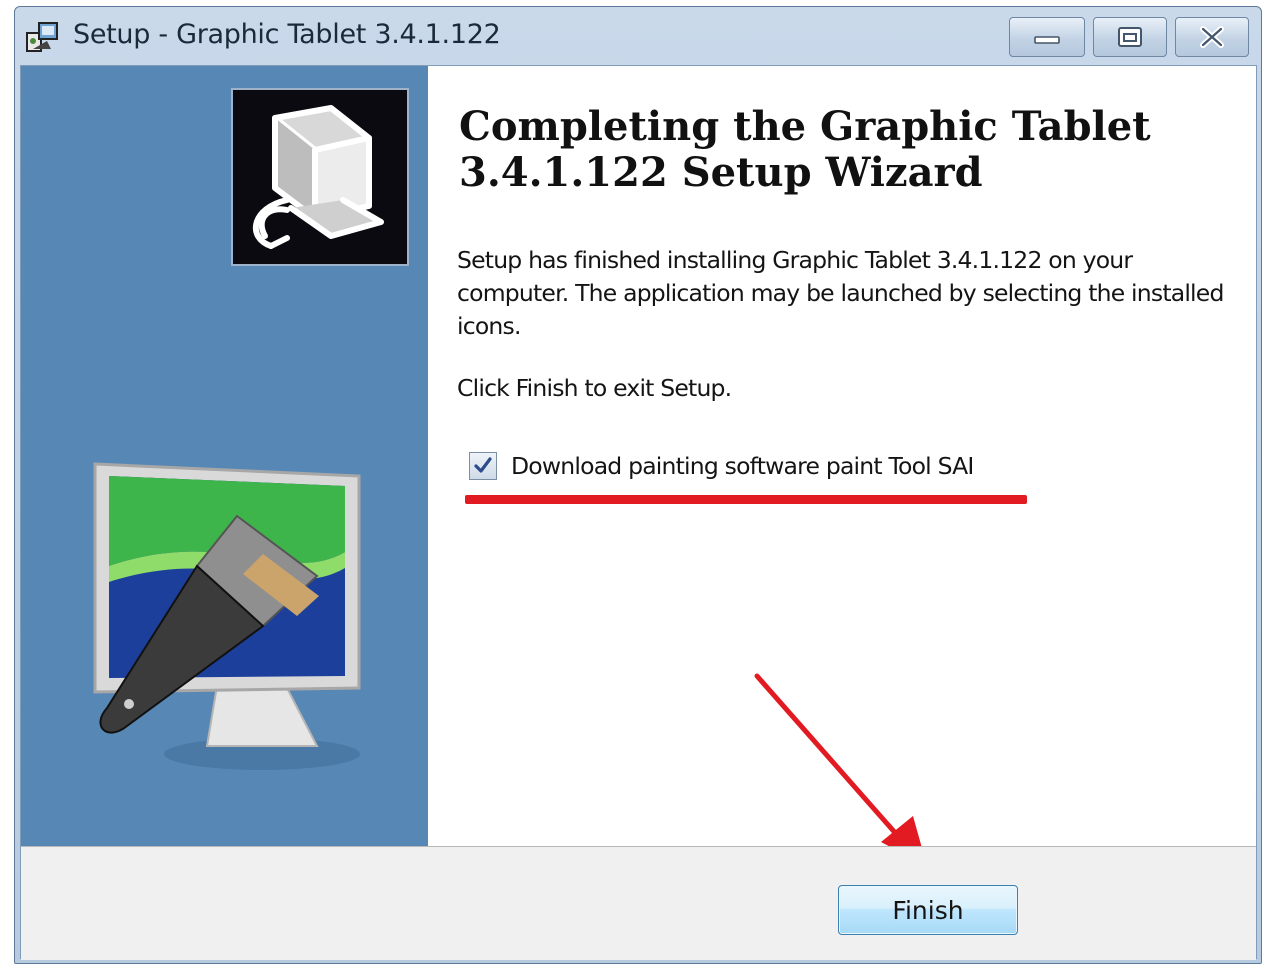 This screenshot has width=1282, height=970. What do you see at coordinates (320, 177) in the screenshot?
I see `setup-computer-logo` at bounding box center [320, 177].